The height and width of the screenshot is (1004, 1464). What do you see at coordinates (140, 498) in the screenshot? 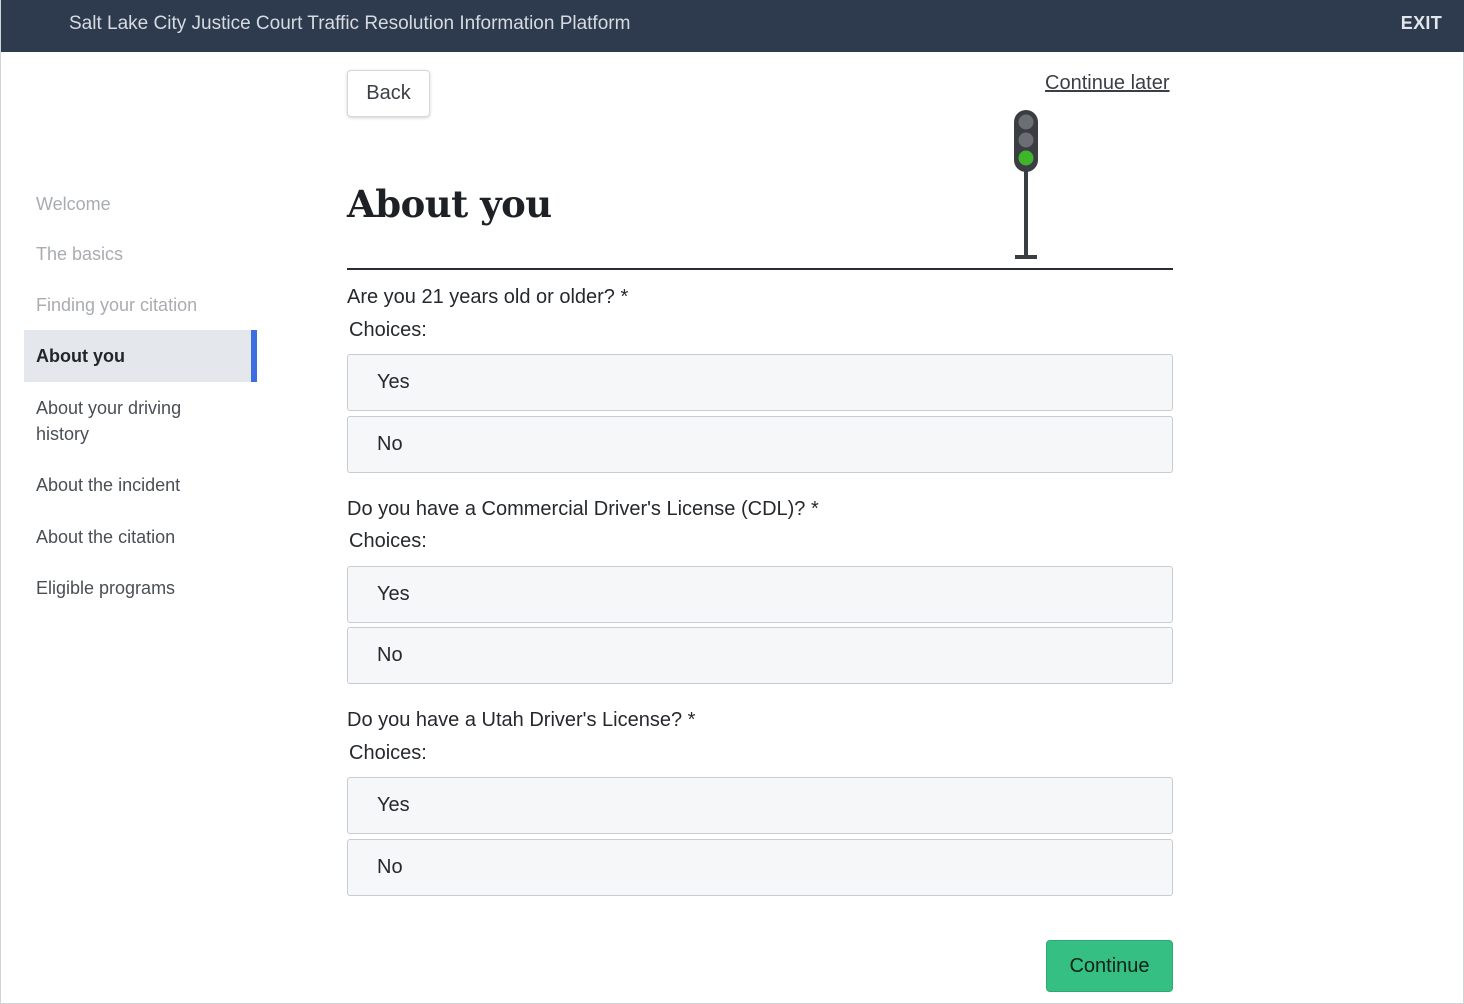
I see `sidebar-item-about-the-incident: About the incident` at bounding box center [140, 498].